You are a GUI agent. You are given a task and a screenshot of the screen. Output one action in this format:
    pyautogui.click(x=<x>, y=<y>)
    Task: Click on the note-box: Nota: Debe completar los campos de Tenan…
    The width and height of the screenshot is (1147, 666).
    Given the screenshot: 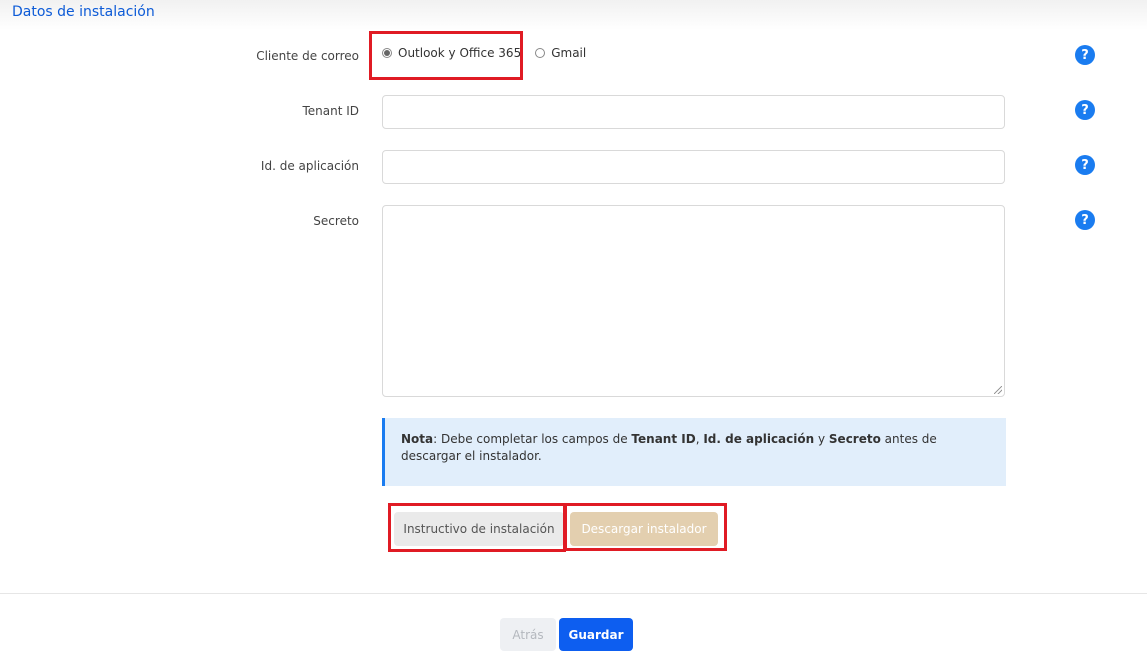 What is the action you would take?
    pyautogui.click(x=694, y=452)
    